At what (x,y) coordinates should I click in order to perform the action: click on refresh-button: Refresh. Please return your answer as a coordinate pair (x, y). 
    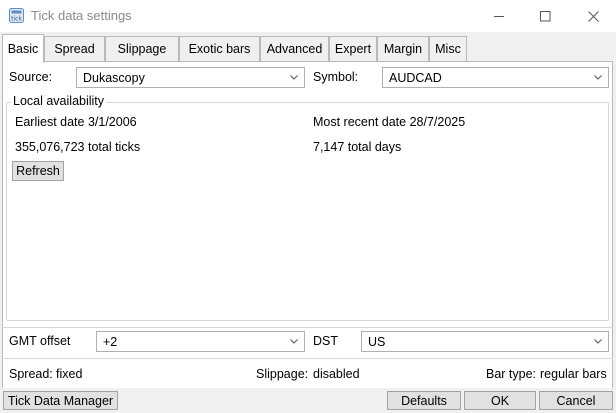
    Looking at the image, I should click on (38, 171).